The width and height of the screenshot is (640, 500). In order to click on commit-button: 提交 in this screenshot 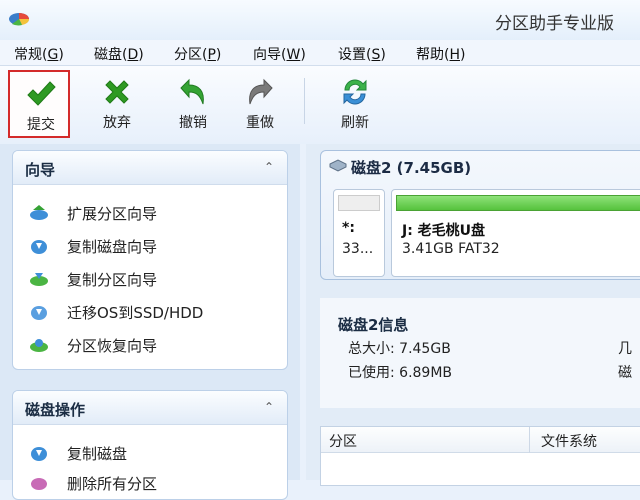, I will do `click(39, 104)`.